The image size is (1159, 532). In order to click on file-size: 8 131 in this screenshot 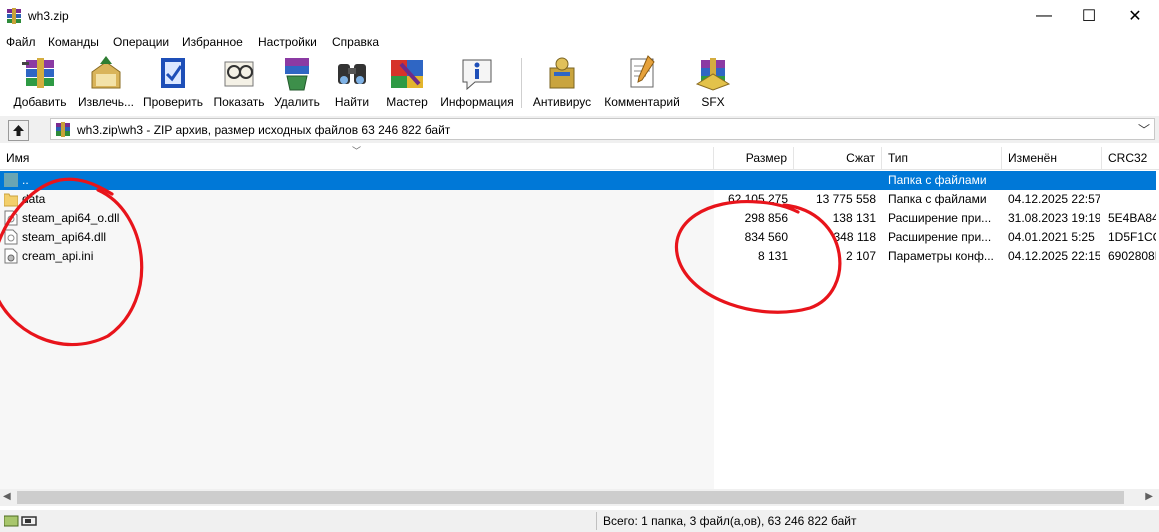, I will do `click(772, 256)`.